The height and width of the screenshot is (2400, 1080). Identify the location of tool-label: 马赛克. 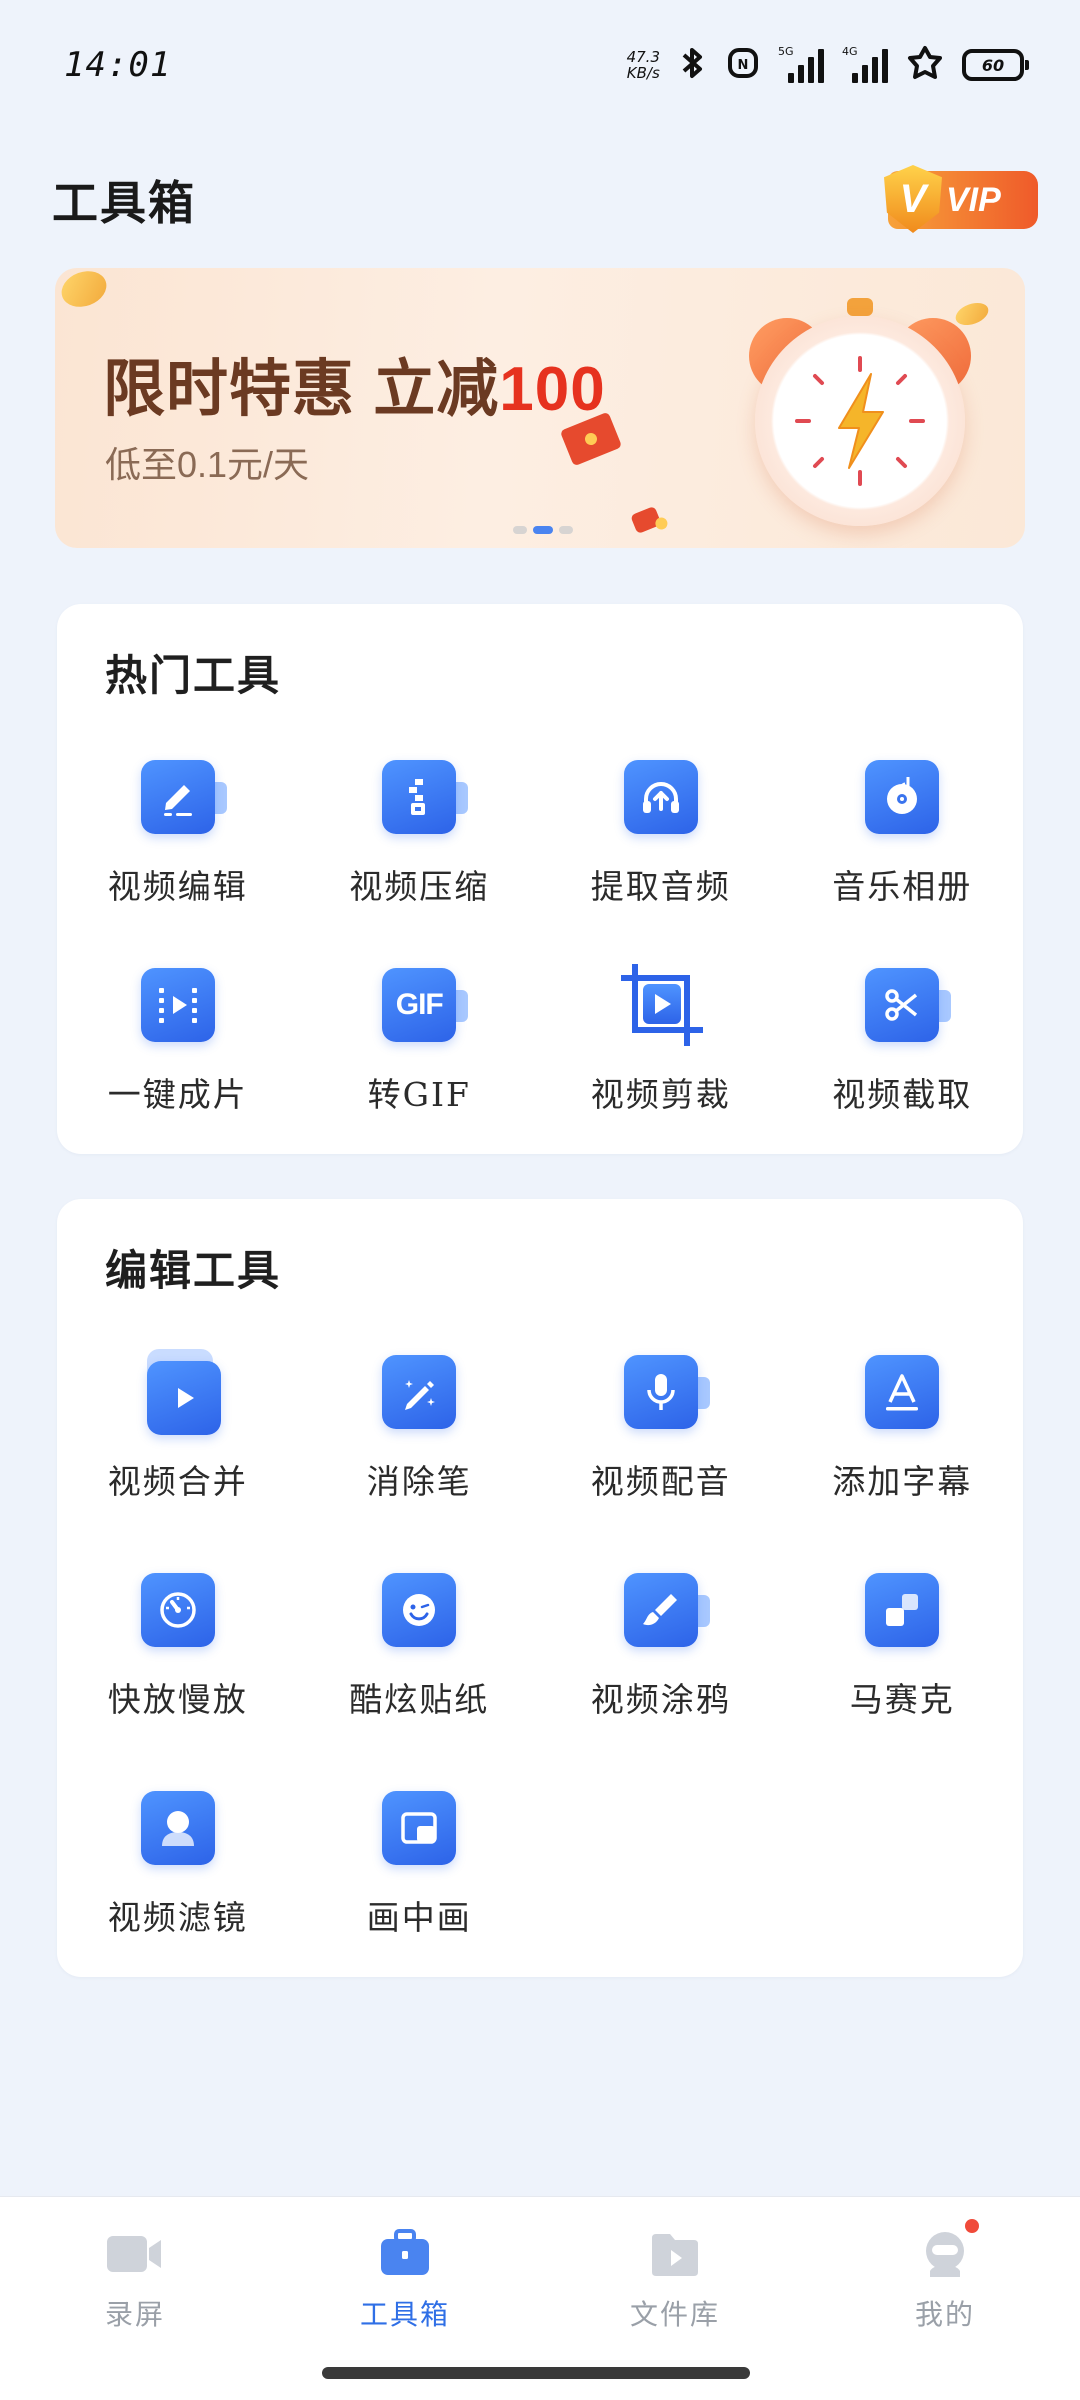
(902, 1699).